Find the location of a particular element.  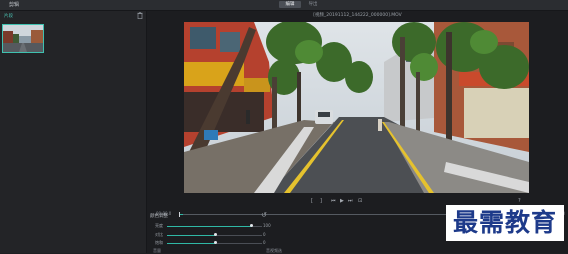

clip-thumbnail is located at coordinates (23, 38).